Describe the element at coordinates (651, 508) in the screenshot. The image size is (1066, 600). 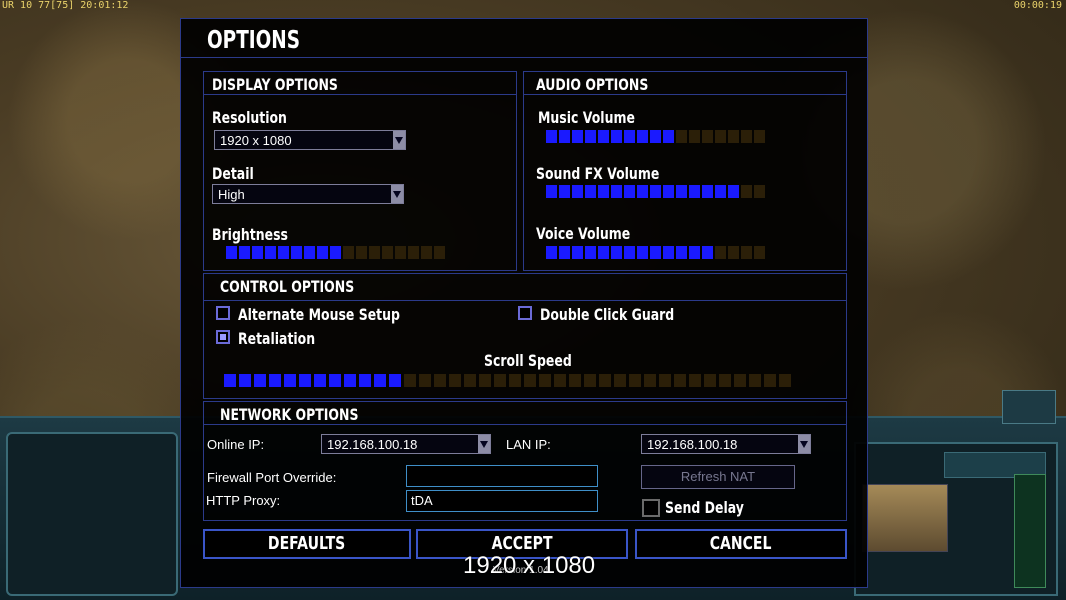
I see `send-delay-checkbox` at that location.